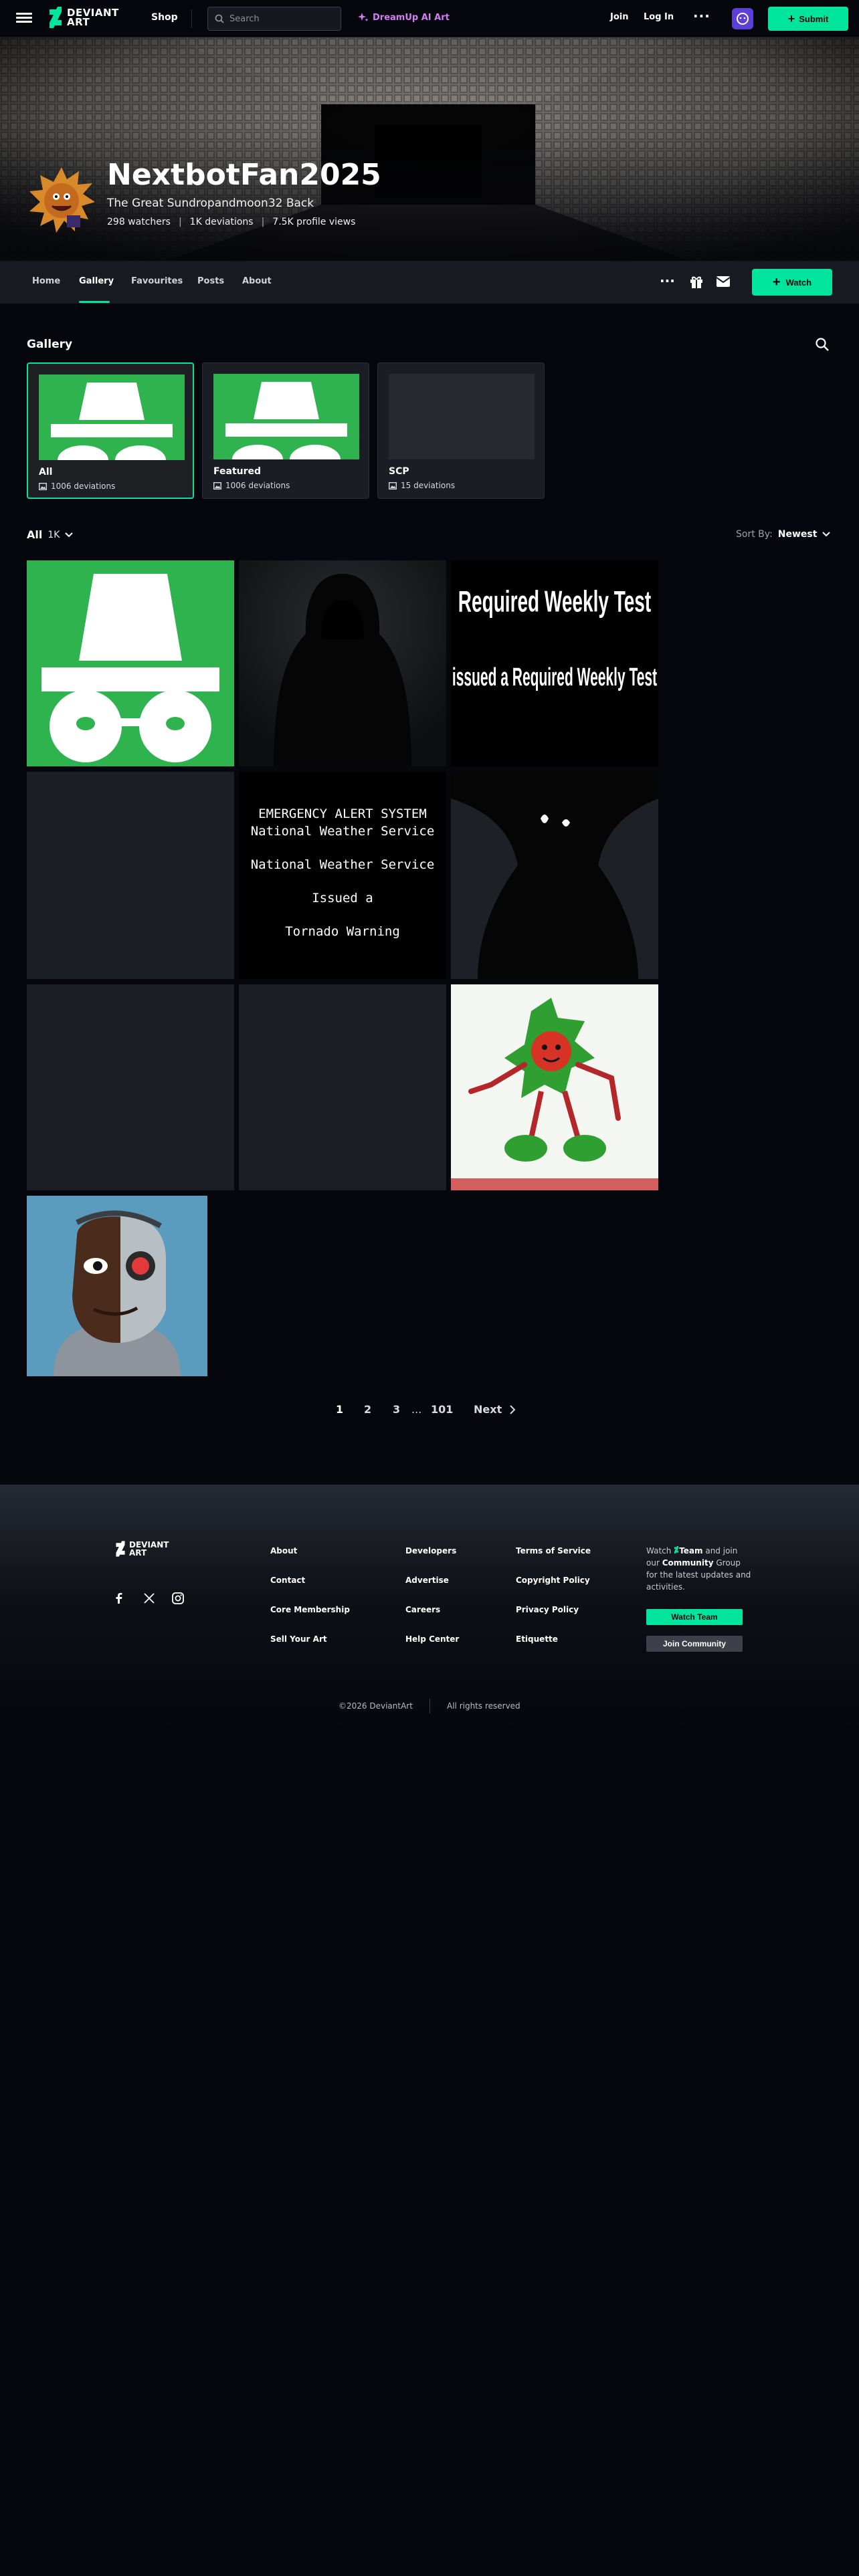 Image resolution: width=859 pixels, height=2576 pixels. I want to click on folder-all: All 1006 deviations, so click(110, 431).